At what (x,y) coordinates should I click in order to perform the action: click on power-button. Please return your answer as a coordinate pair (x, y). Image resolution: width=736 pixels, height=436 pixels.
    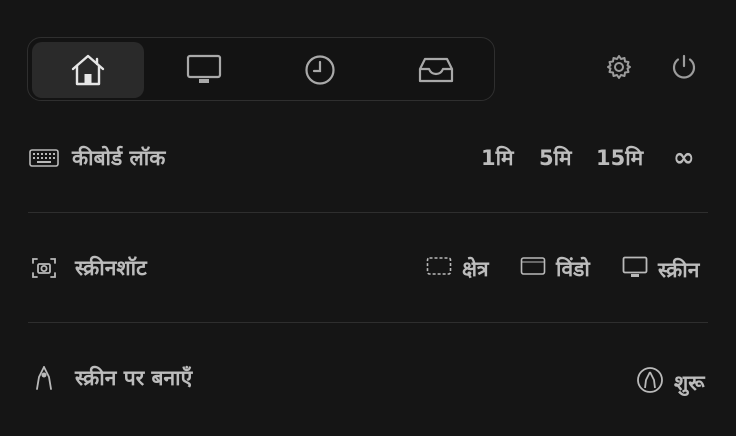
    Looking at the image, I should click on (684, 69).